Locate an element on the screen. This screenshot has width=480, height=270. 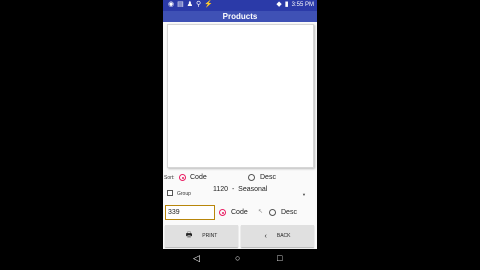
spinner-dropdown-icon: ▼ is located at coordinates (304, 194).